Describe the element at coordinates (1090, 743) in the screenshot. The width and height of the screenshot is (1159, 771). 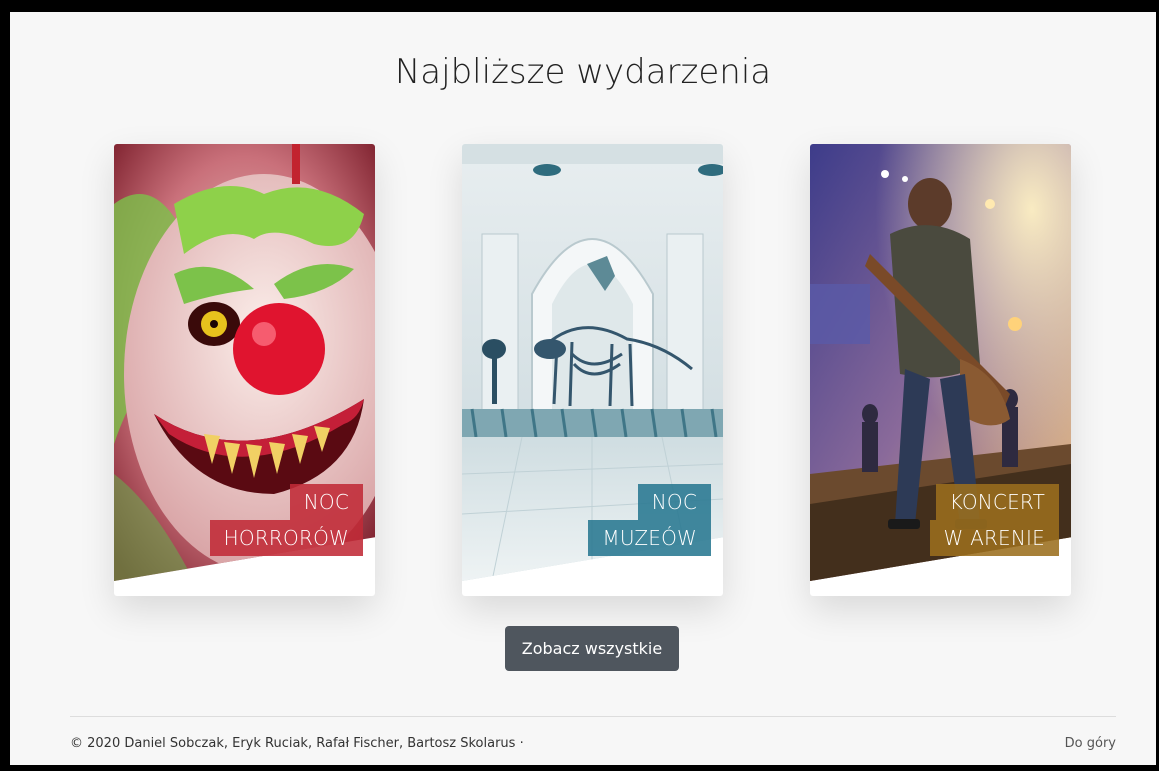
I see `back-to-top-link: Do góry` at that location.